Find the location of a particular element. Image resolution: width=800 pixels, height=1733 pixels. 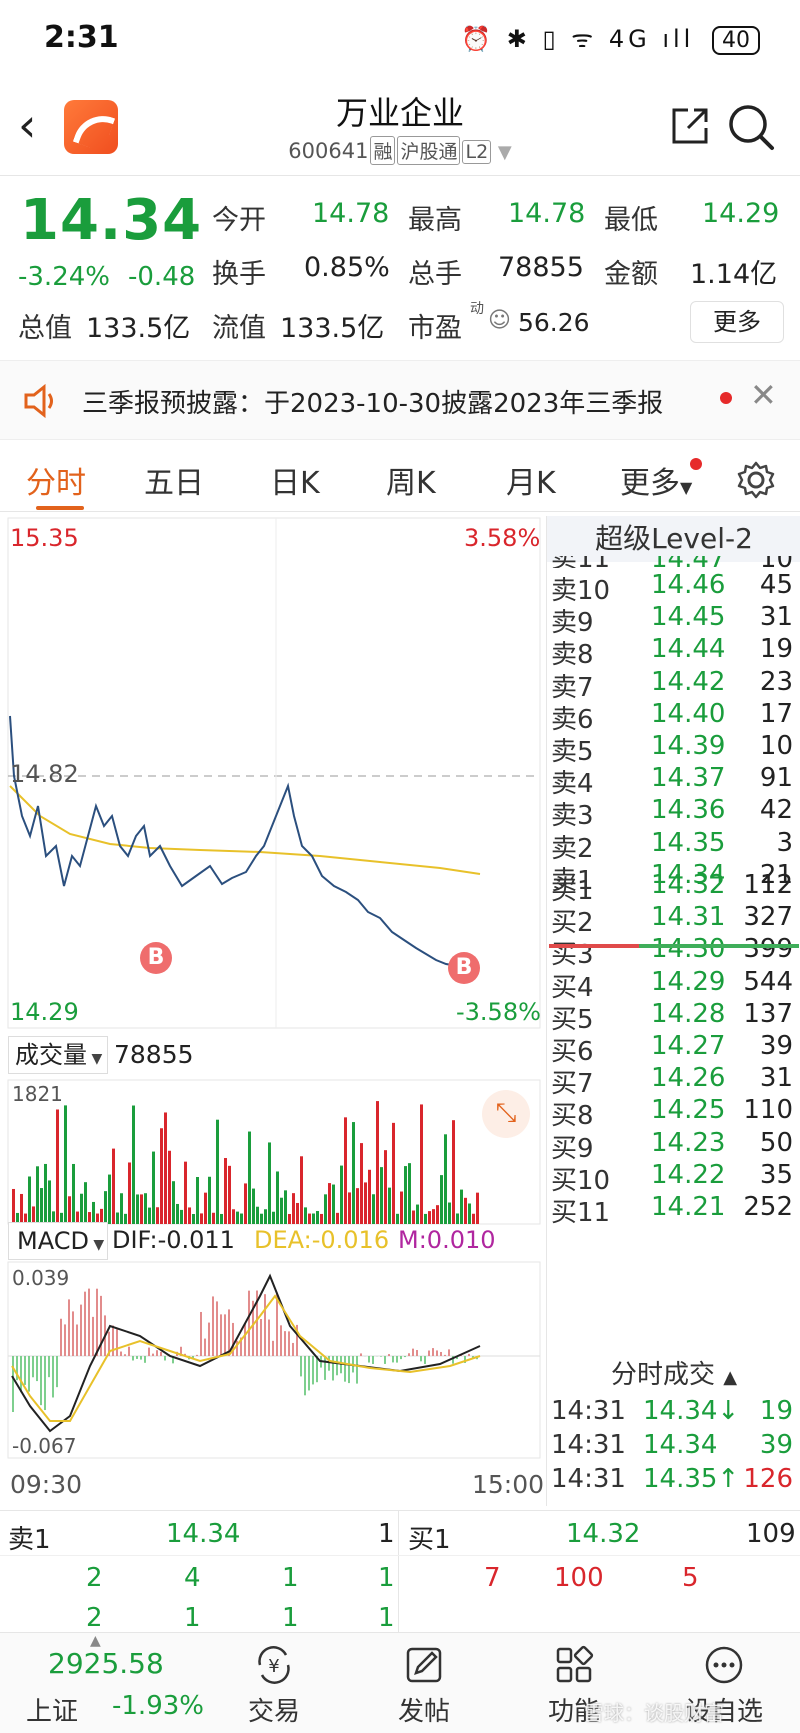

volume-total: 78855 is located at coordinates (154, 1054).